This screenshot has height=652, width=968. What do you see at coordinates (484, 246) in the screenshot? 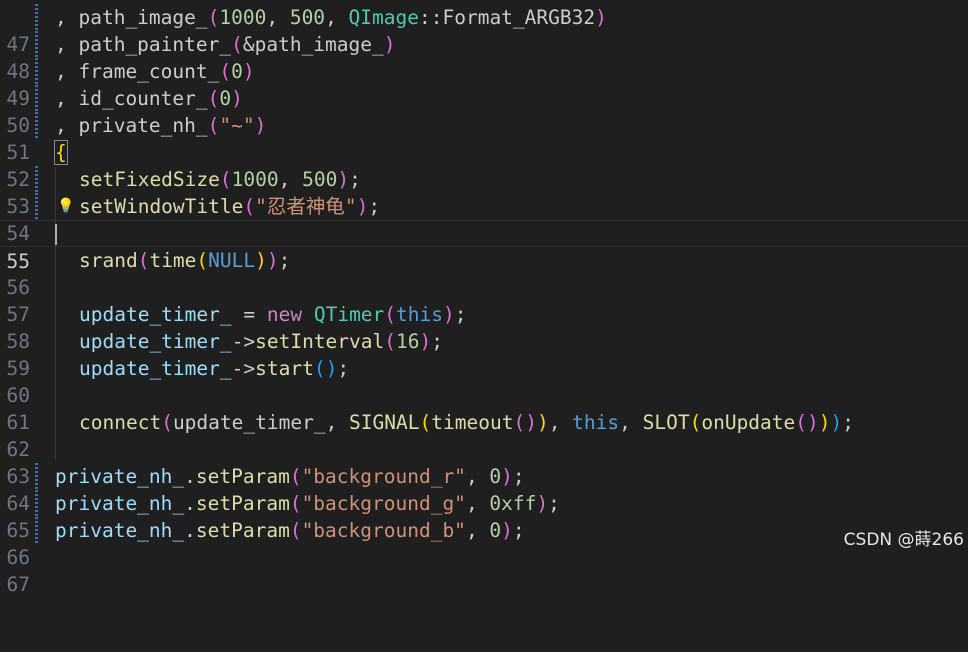
I see `code-line-55: 55` at bounding box center [484, 246].